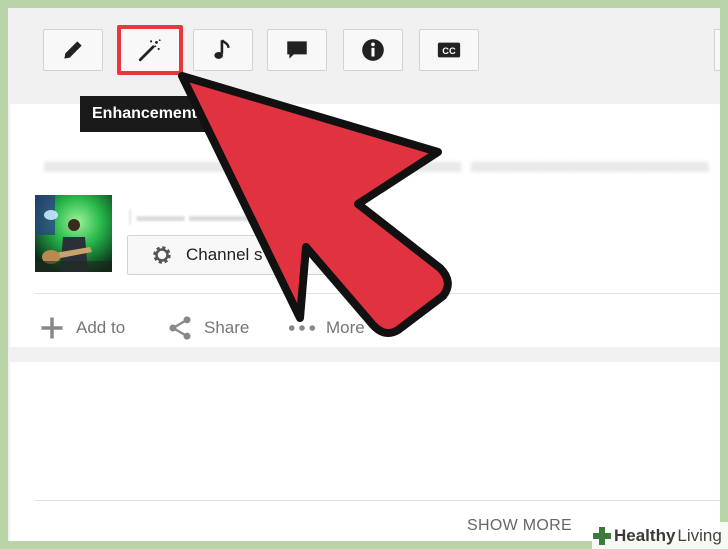 This screenshot has height=549, width=728. What do you see at coordinates (227, 327) in the screenshot?
I see `share-label: Share` at bounding box center [227, 327].